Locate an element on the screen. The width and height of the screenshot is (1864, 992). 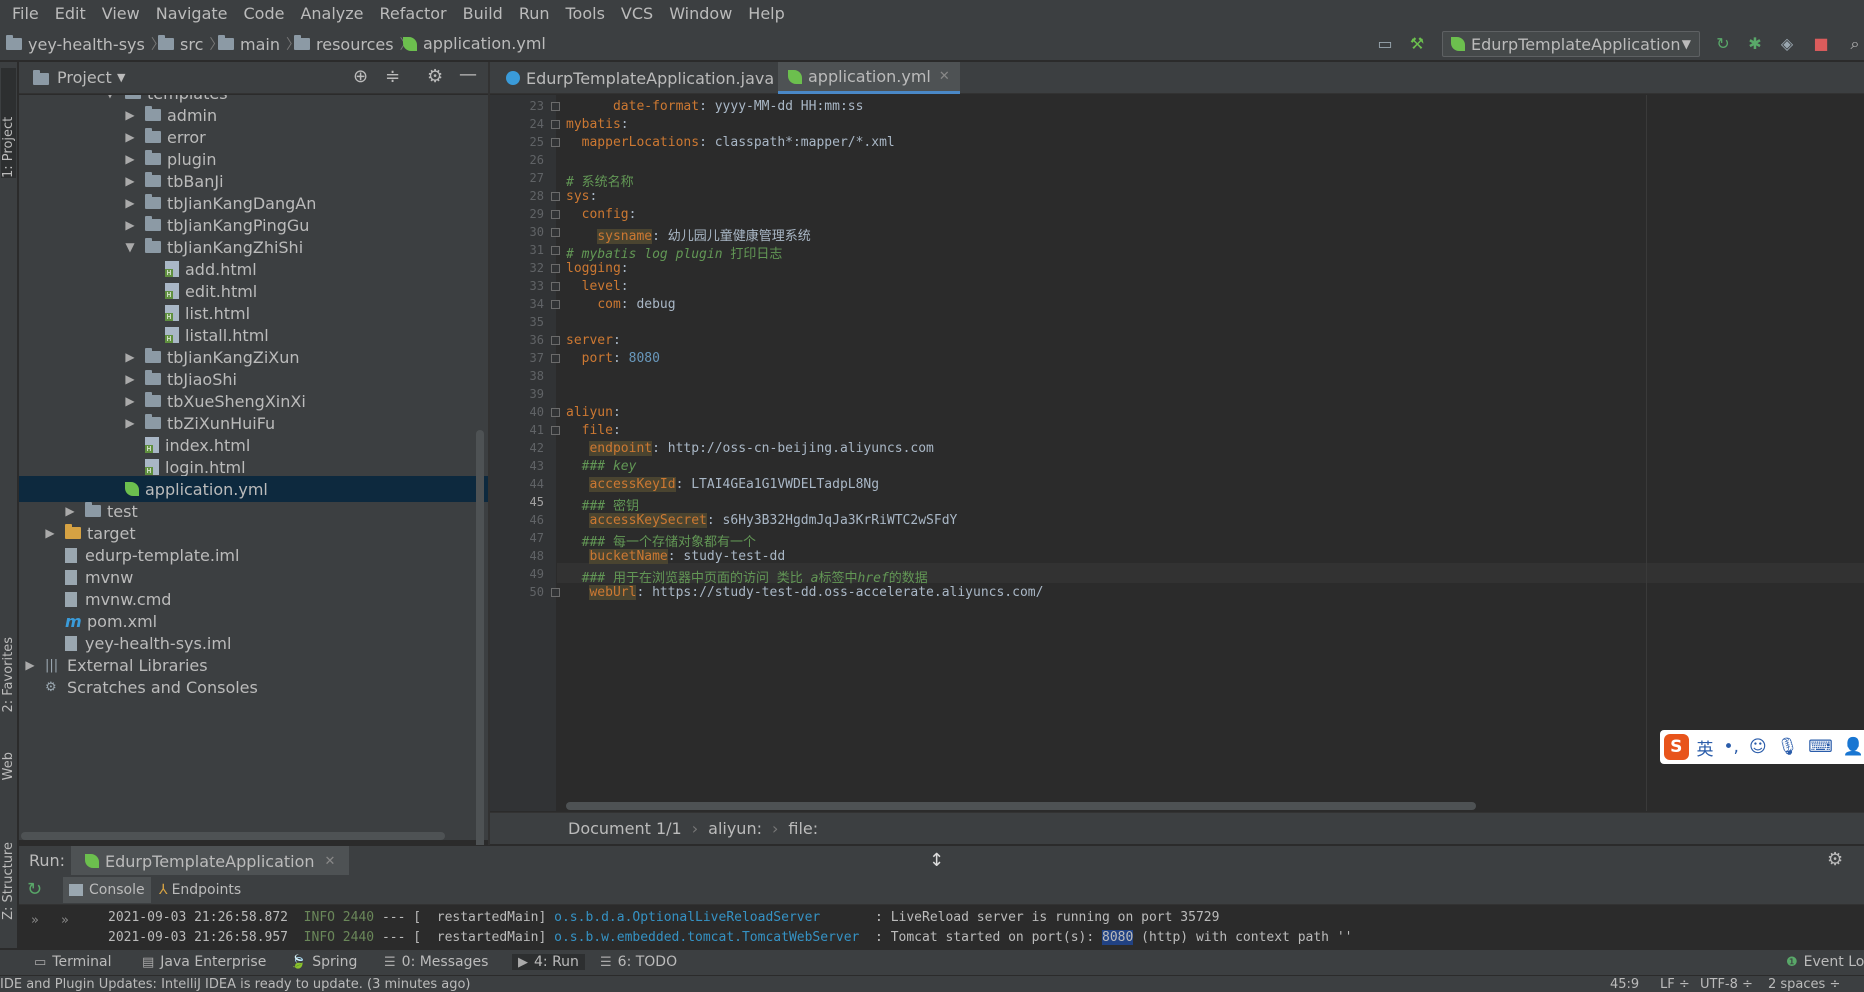
structure-tool-tab: Z: Structure is located at coordinates (8, 881).